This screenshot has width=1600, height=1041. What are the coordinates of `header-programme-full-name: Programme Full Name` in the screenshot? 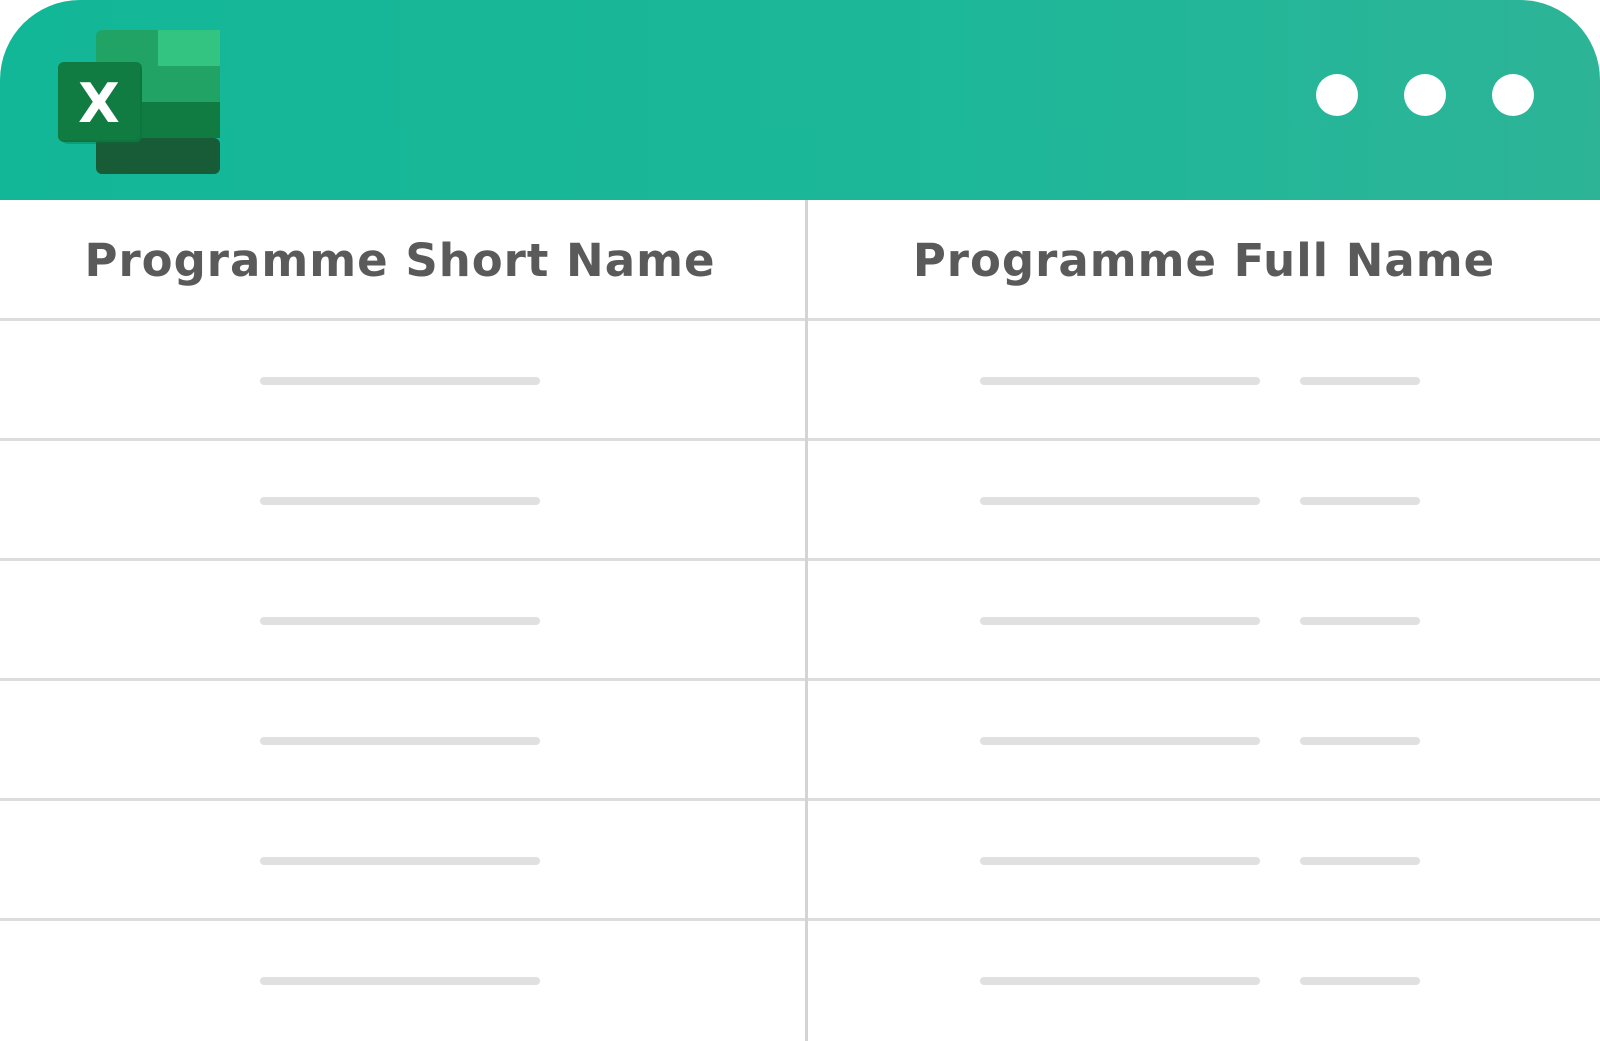 It's located at (1204, 260).